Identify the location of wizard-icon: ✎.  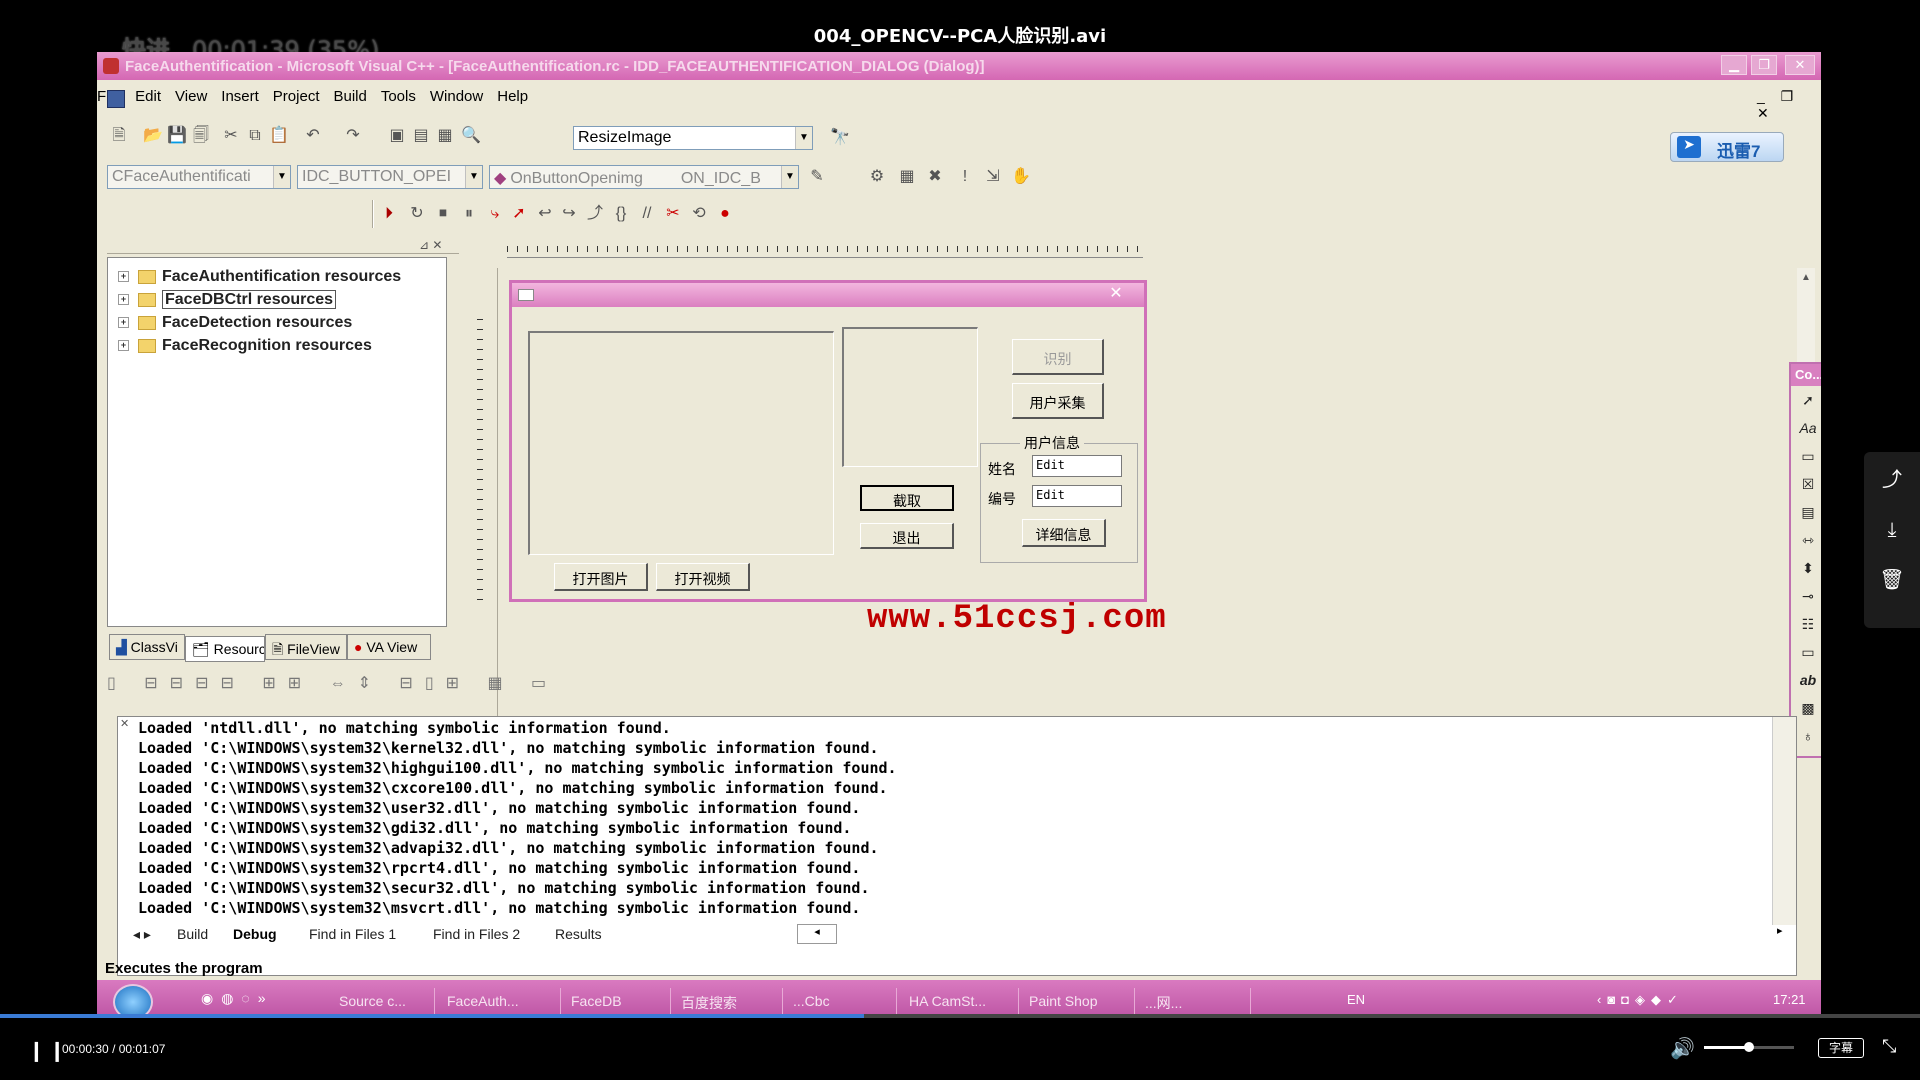
(817, 177).